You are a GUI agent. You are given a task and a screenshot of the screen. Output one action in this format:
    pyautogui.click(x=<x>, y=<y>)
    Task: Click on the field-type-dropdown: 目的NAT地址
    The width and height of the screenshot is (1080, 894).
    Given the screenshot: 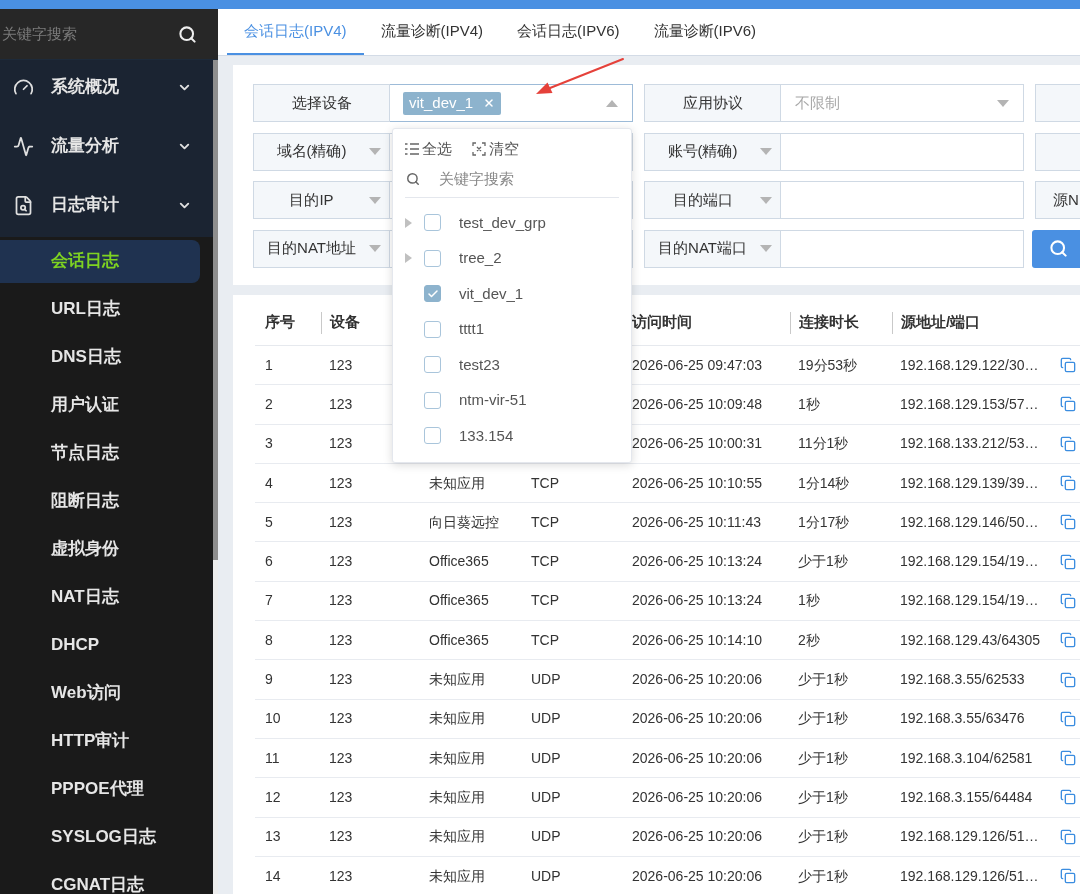 What is the action you would take?
    pyautogui.click(x=321, y=248)
    